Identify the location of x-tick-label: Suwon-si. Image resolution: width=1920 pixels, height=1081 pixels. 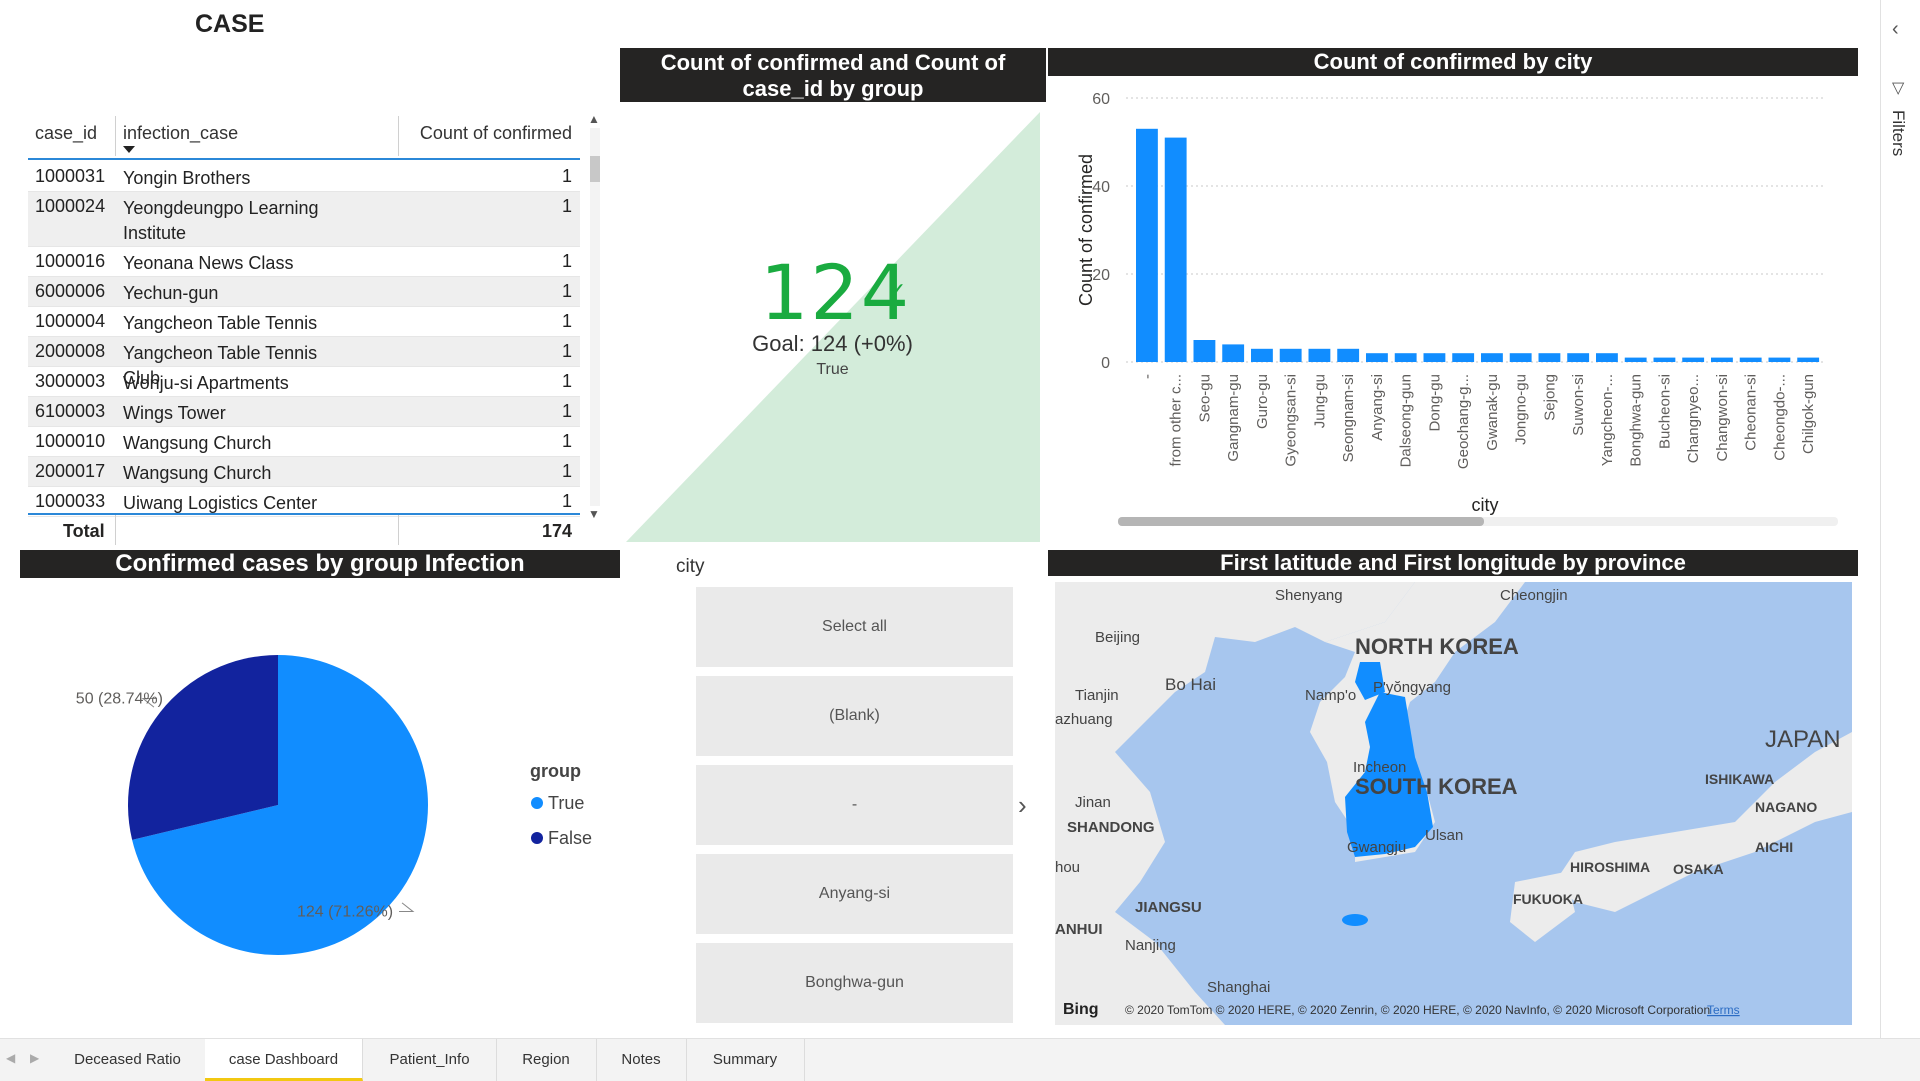
(1578, 405).